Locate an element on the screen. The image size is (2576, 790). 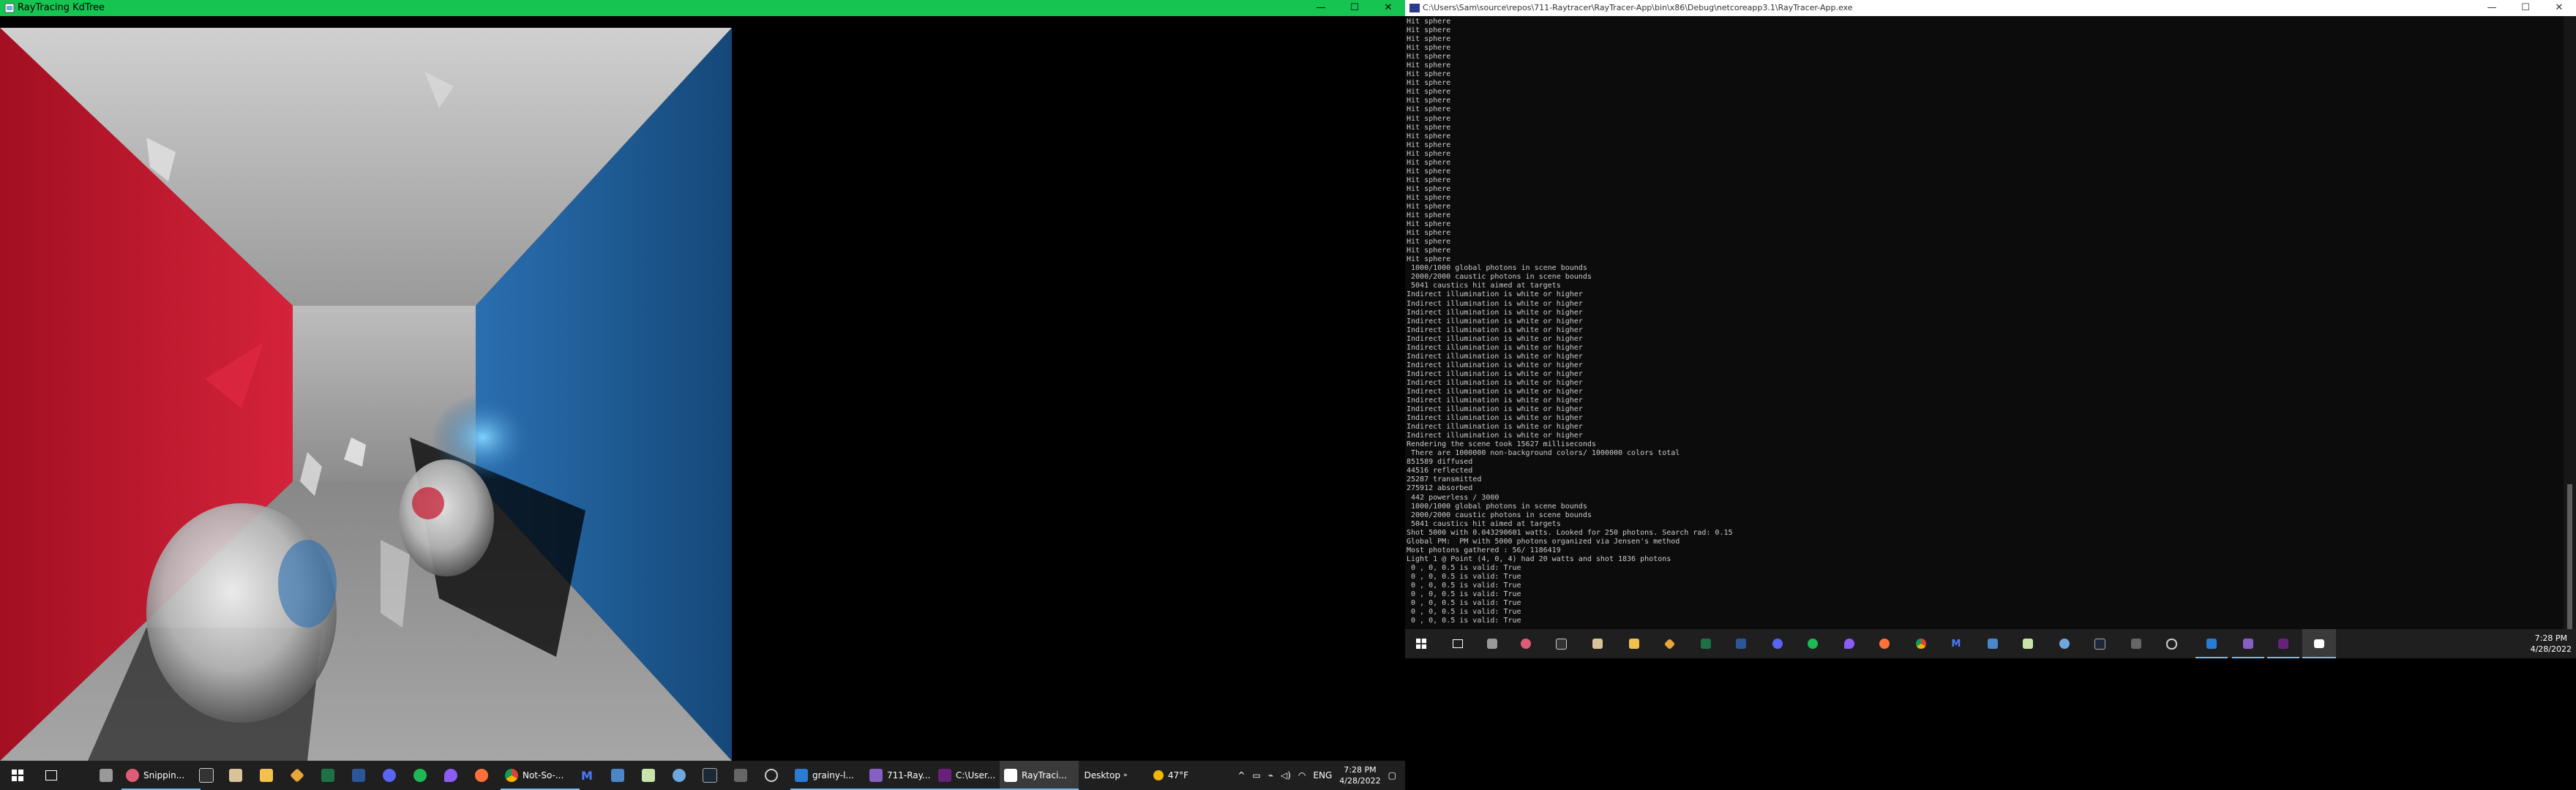
console-line: 5041 caustics hit aimed at targets is located at coordinates (1484, 523).